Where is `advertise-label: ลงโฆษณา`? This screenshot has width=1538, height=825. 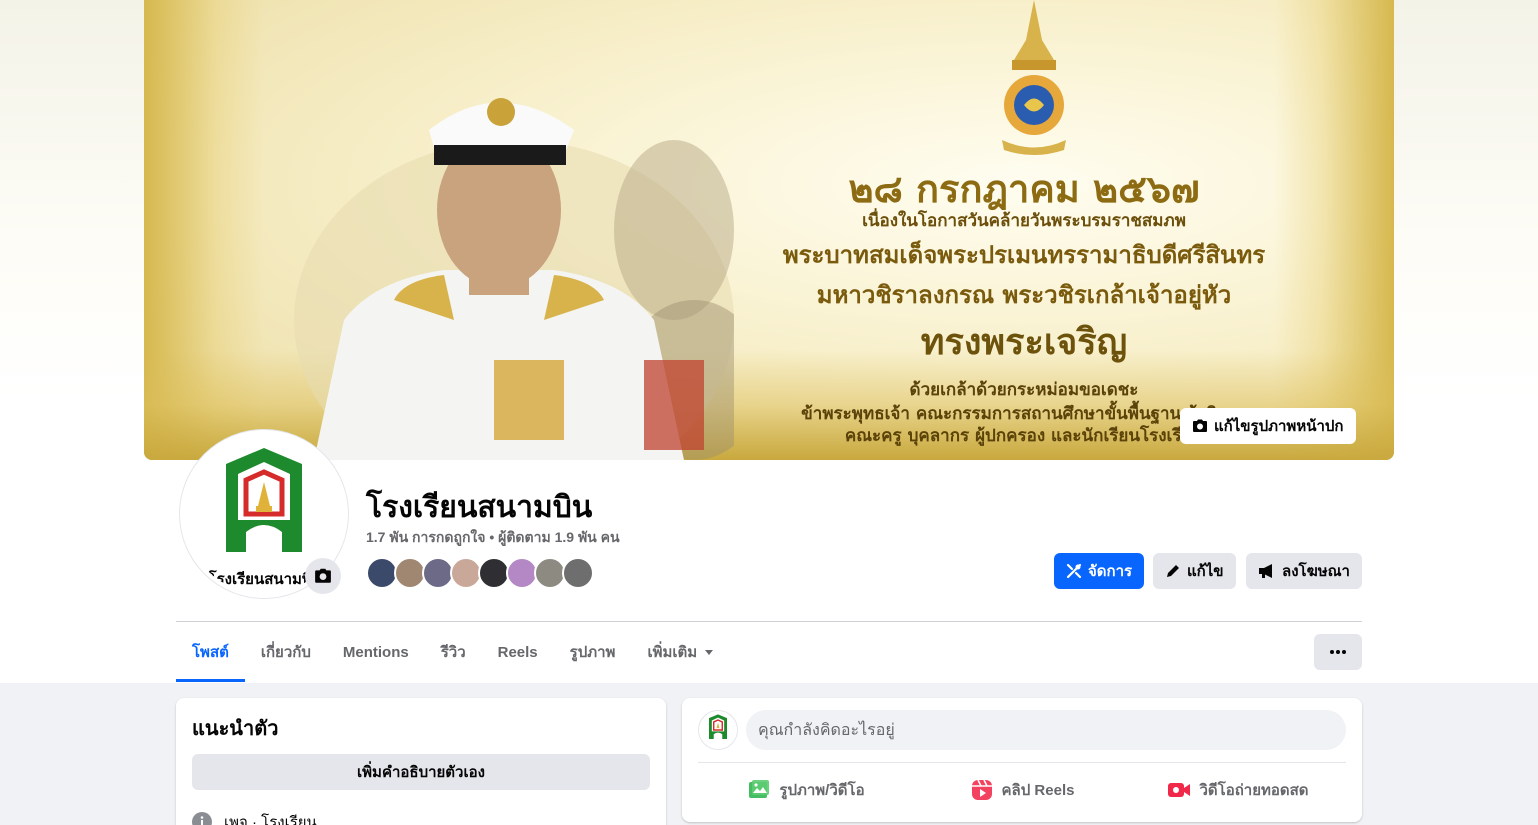
advertise-label: ลงโฆษณา is located at coordinates (1316, 571).